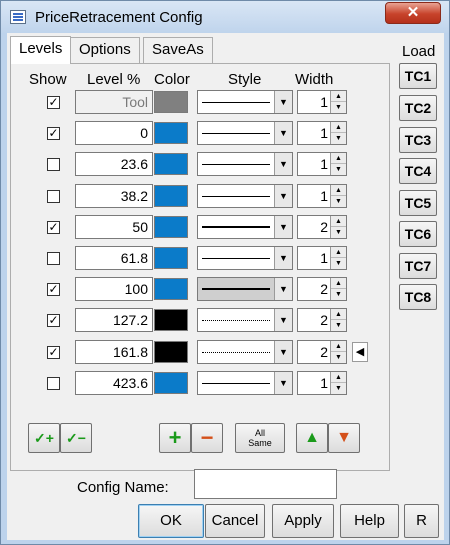  What do you see at coordinates (207, 438) in the screenshot?
I see `remove-level-button: −` at bounding box center [207, 438].